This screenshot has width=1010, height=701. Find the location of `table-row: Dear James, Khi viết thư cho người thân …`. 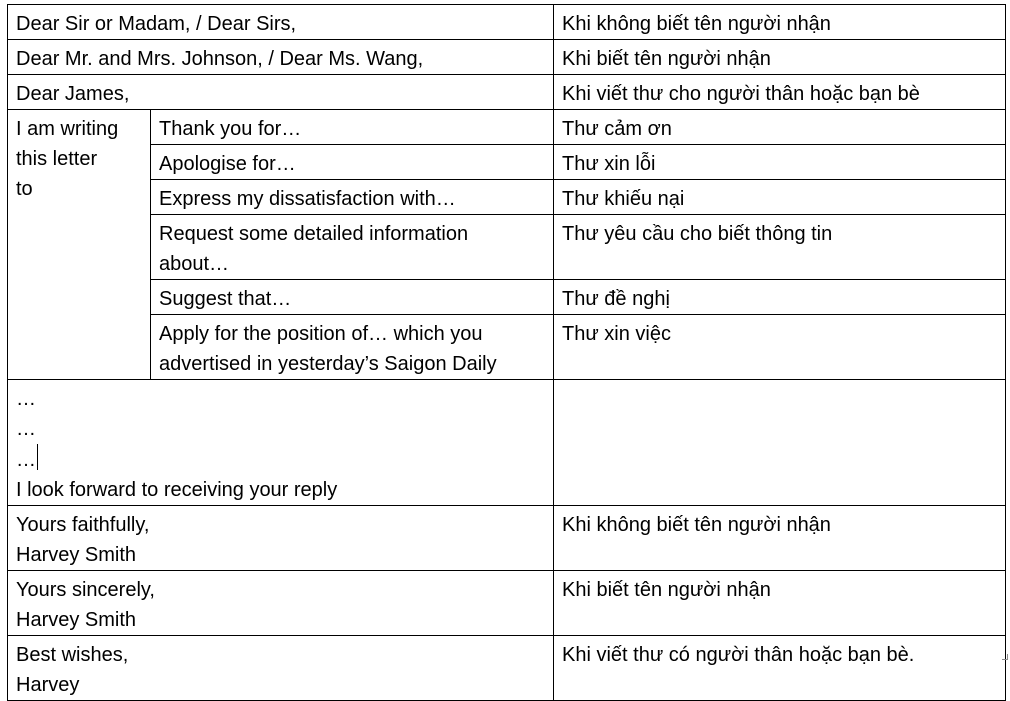

table-row: Dear James, Khi viết thư cho người thân … is located at coordinates (506, 92).